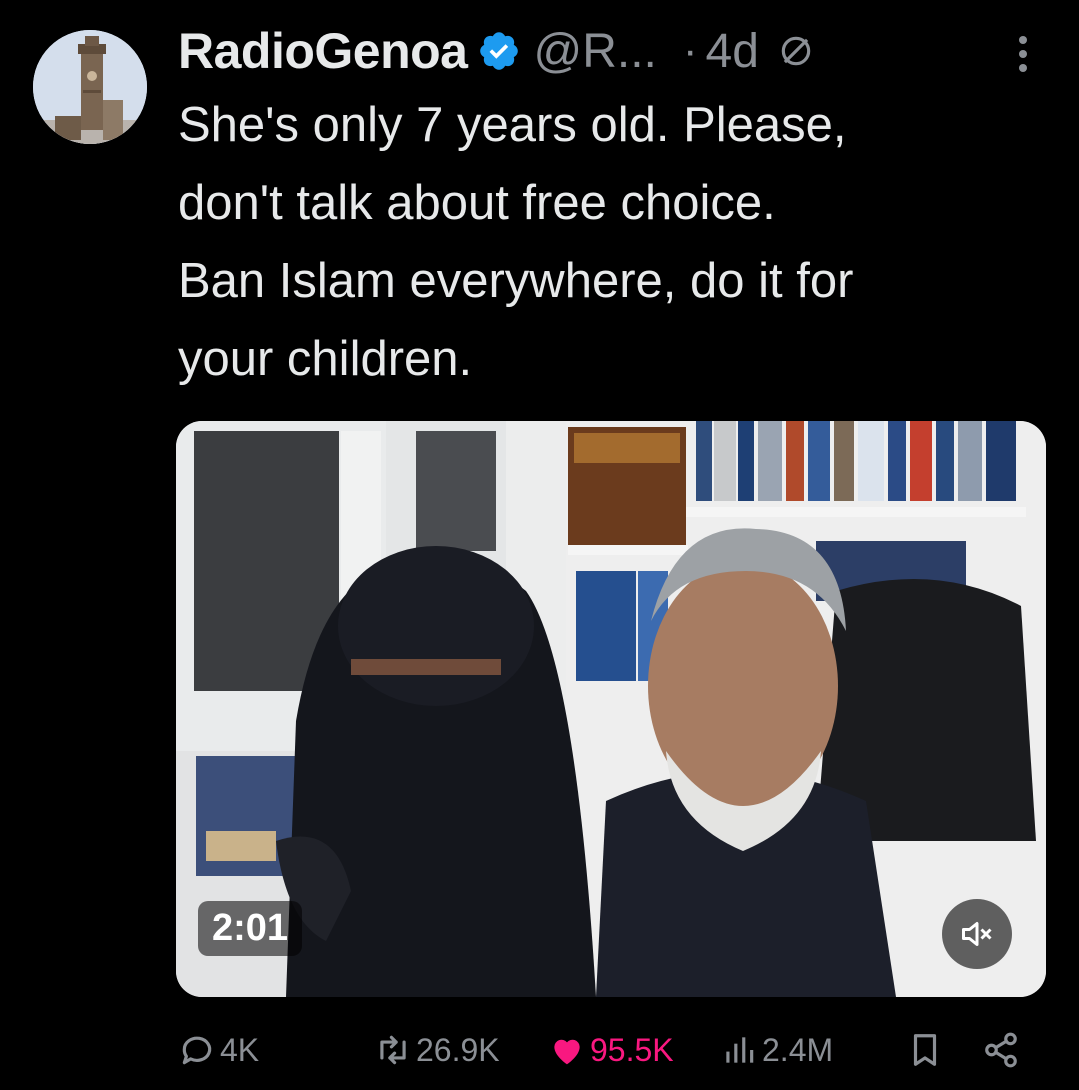 The image size is (1079, 1090). What do you see at coordinates (323, 51) in the screenshot?
I see `author-display-name: RadioGenoa` at bounding box center [323, 51].